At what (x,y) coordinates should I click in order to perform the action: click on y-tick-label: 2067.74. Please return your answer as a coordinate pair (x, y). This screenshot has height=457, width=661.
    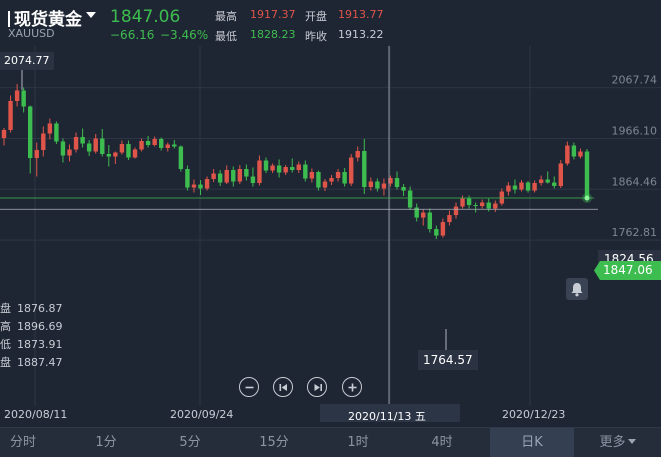
    Looking at the image, I should click on (635, 80).